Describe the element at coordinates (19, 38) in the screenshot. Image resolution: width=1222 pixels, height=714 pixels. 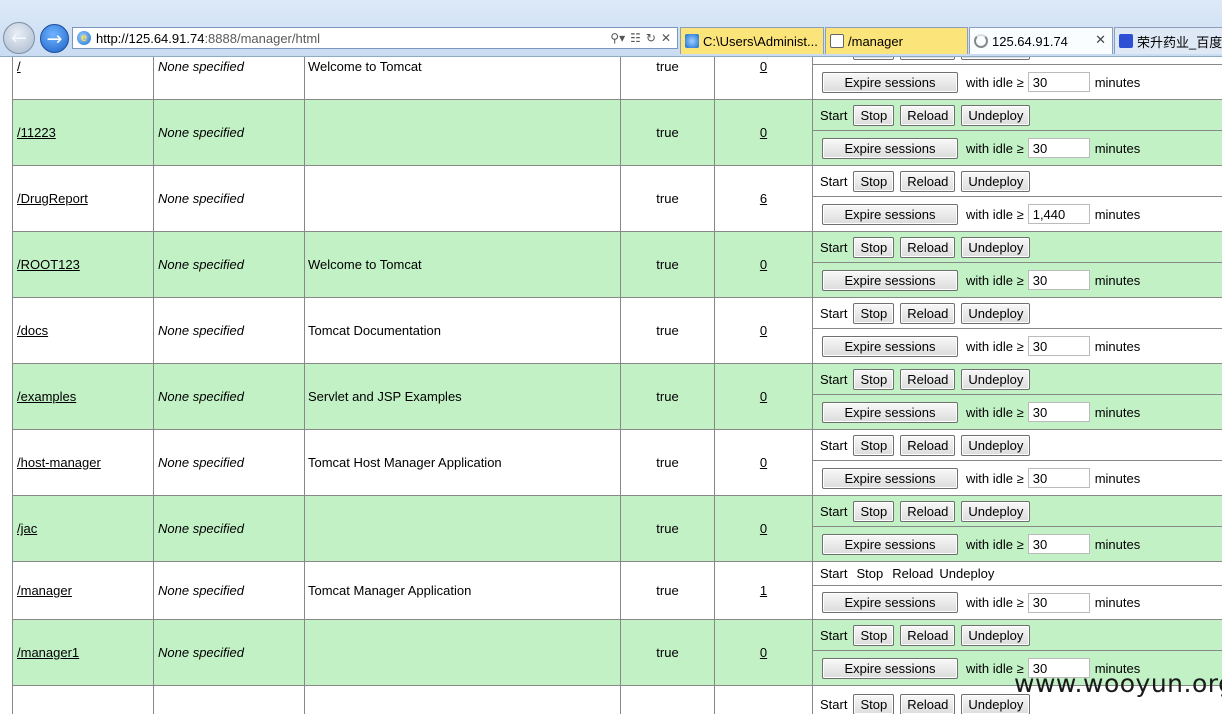
I see `back-arrow-icon: ←` at that location.